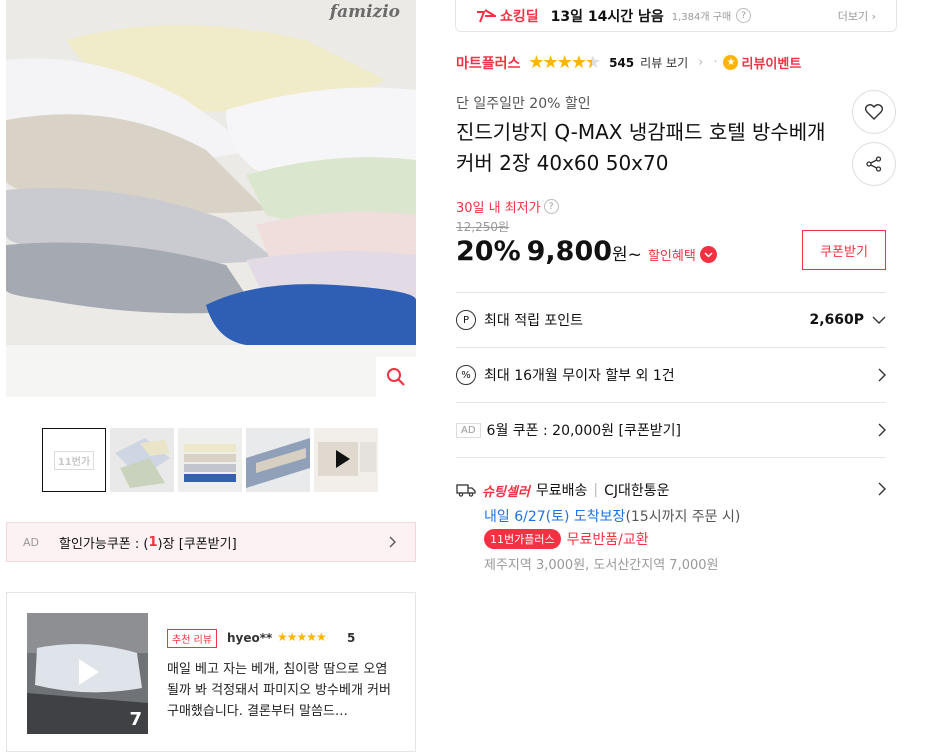  What do you see at coordinates (627, 255) in the screenshot?
I see `currency-suffix: 원~` at bounding box center [627, 255].